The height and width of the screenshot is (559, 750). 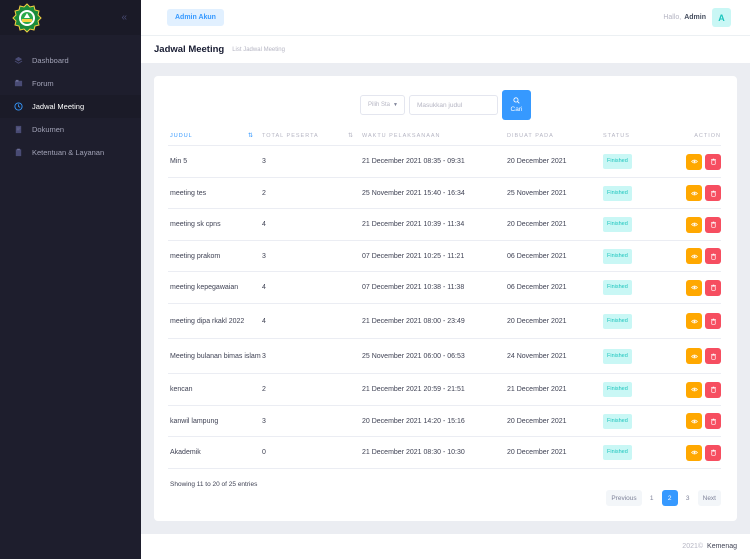 What do you see at coordinates (638, 136) in the screenshot?
I see `column-status: STATUS` at bounding box center [638, 136].